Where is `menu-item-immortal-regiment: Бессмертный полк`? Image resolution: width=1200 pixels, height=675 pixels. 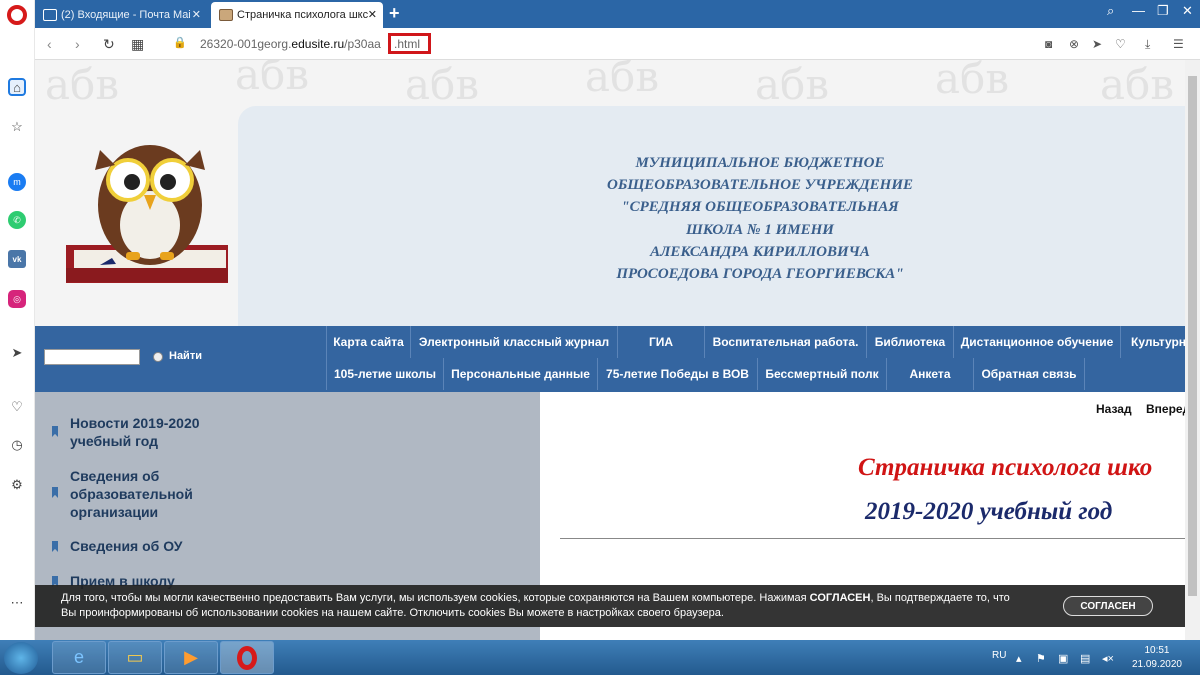
menu-item-immortal-regiment: Бессмертный полк is located at coordinates (821, 374).